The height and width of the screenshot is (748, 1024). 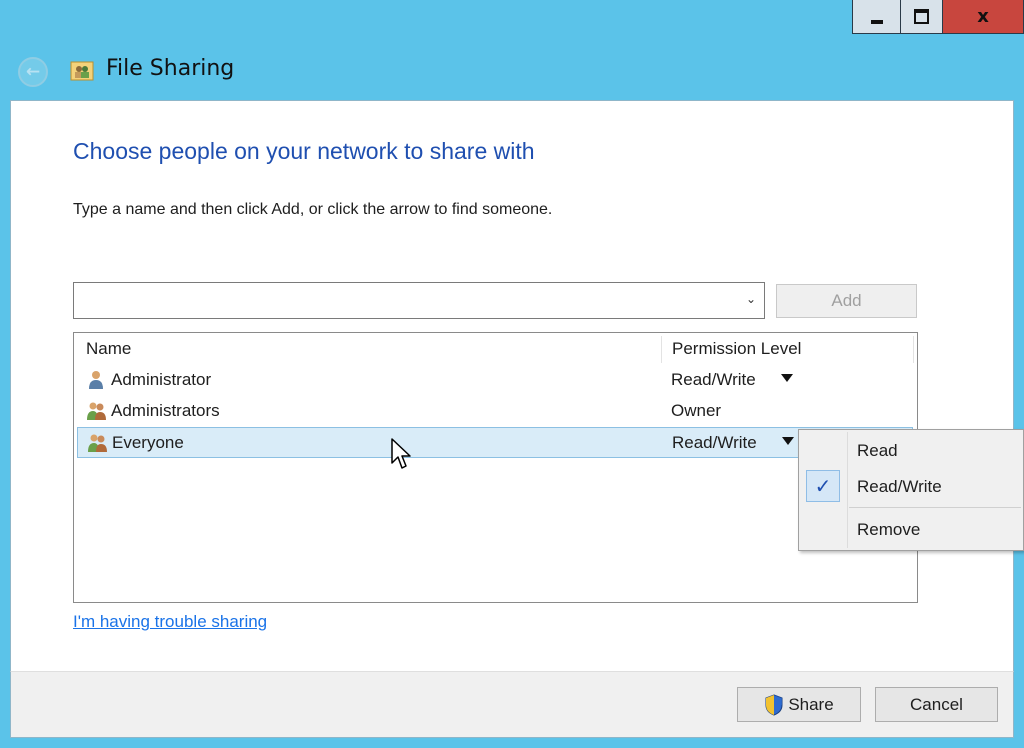 What do you see at coordinates (899, 486) in the screenshot?
I see `menu-item-label: Read/Write` at bounding box center [899, 486].